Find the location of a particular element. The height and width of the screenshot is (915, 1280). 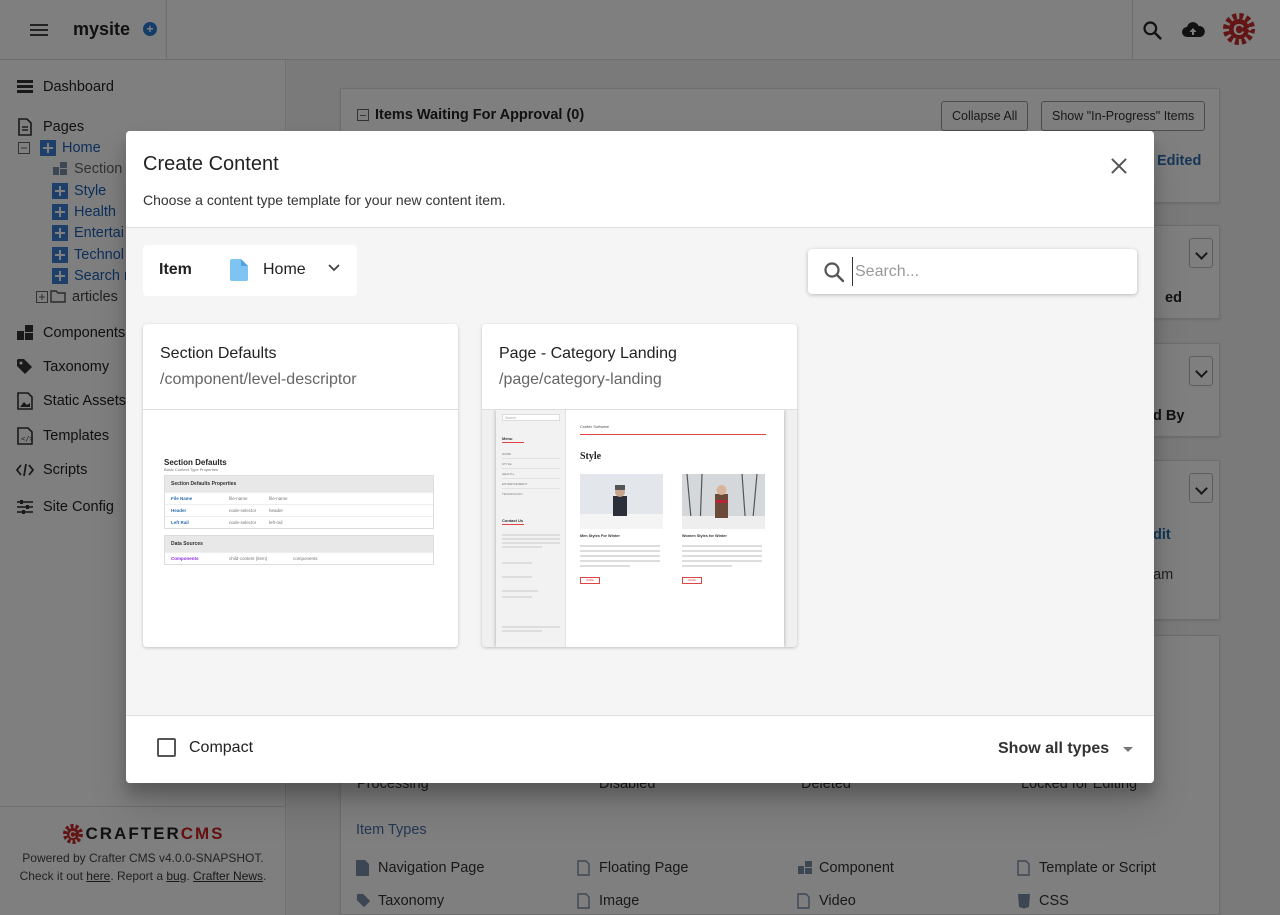

preview-cell: Header is located at coordinates (179, 510).